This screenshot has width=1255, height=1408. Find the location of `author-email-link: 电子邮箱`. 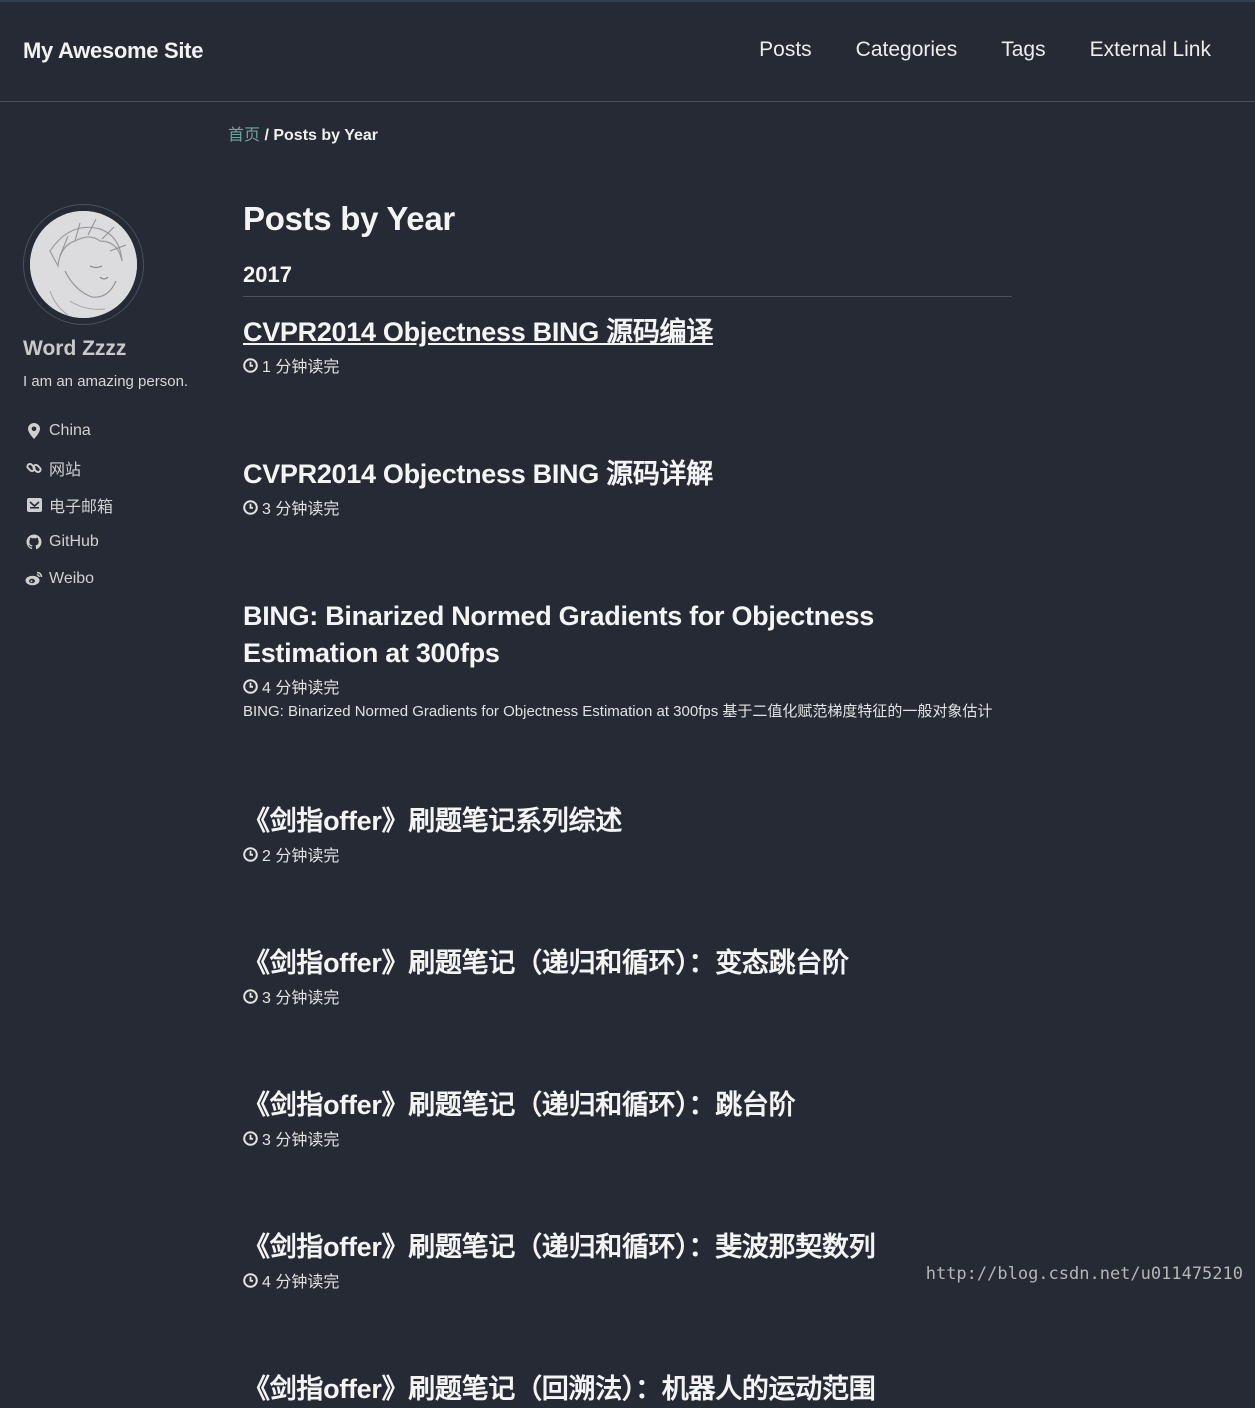

author-email-link: 电子邮箱 is located at coordinates (123, 504).